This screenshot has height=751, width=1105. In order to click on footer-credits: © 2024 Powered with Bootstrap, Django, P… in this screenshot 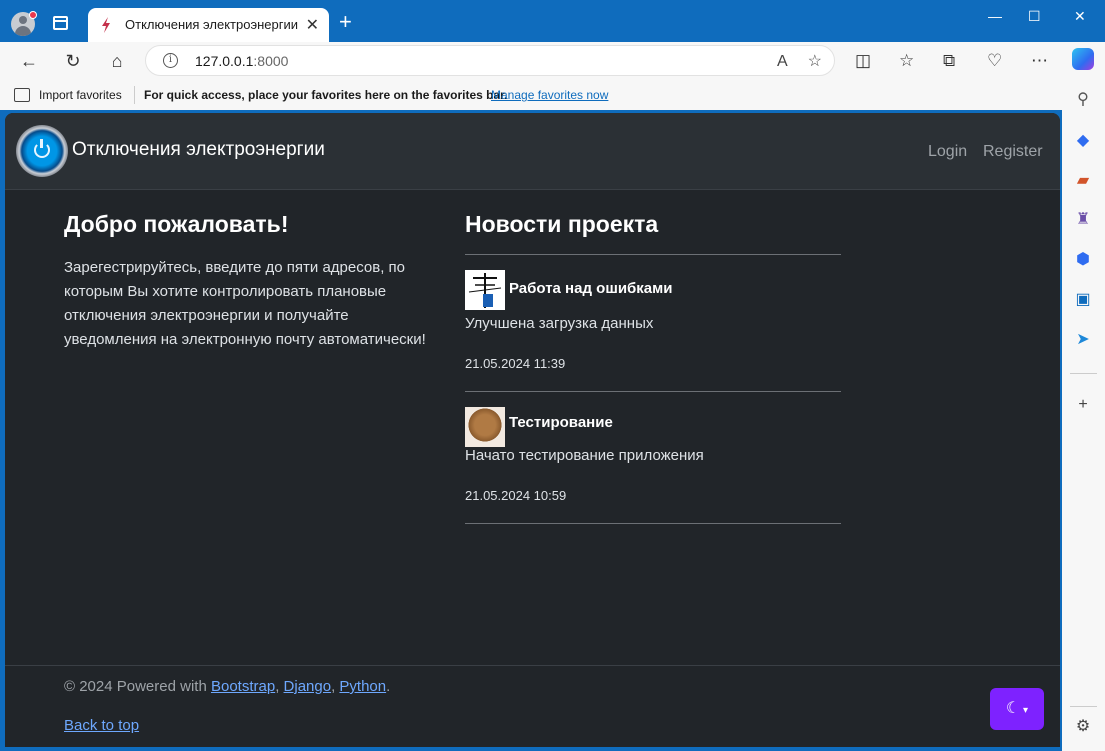, I will do `click(227, 686)`.